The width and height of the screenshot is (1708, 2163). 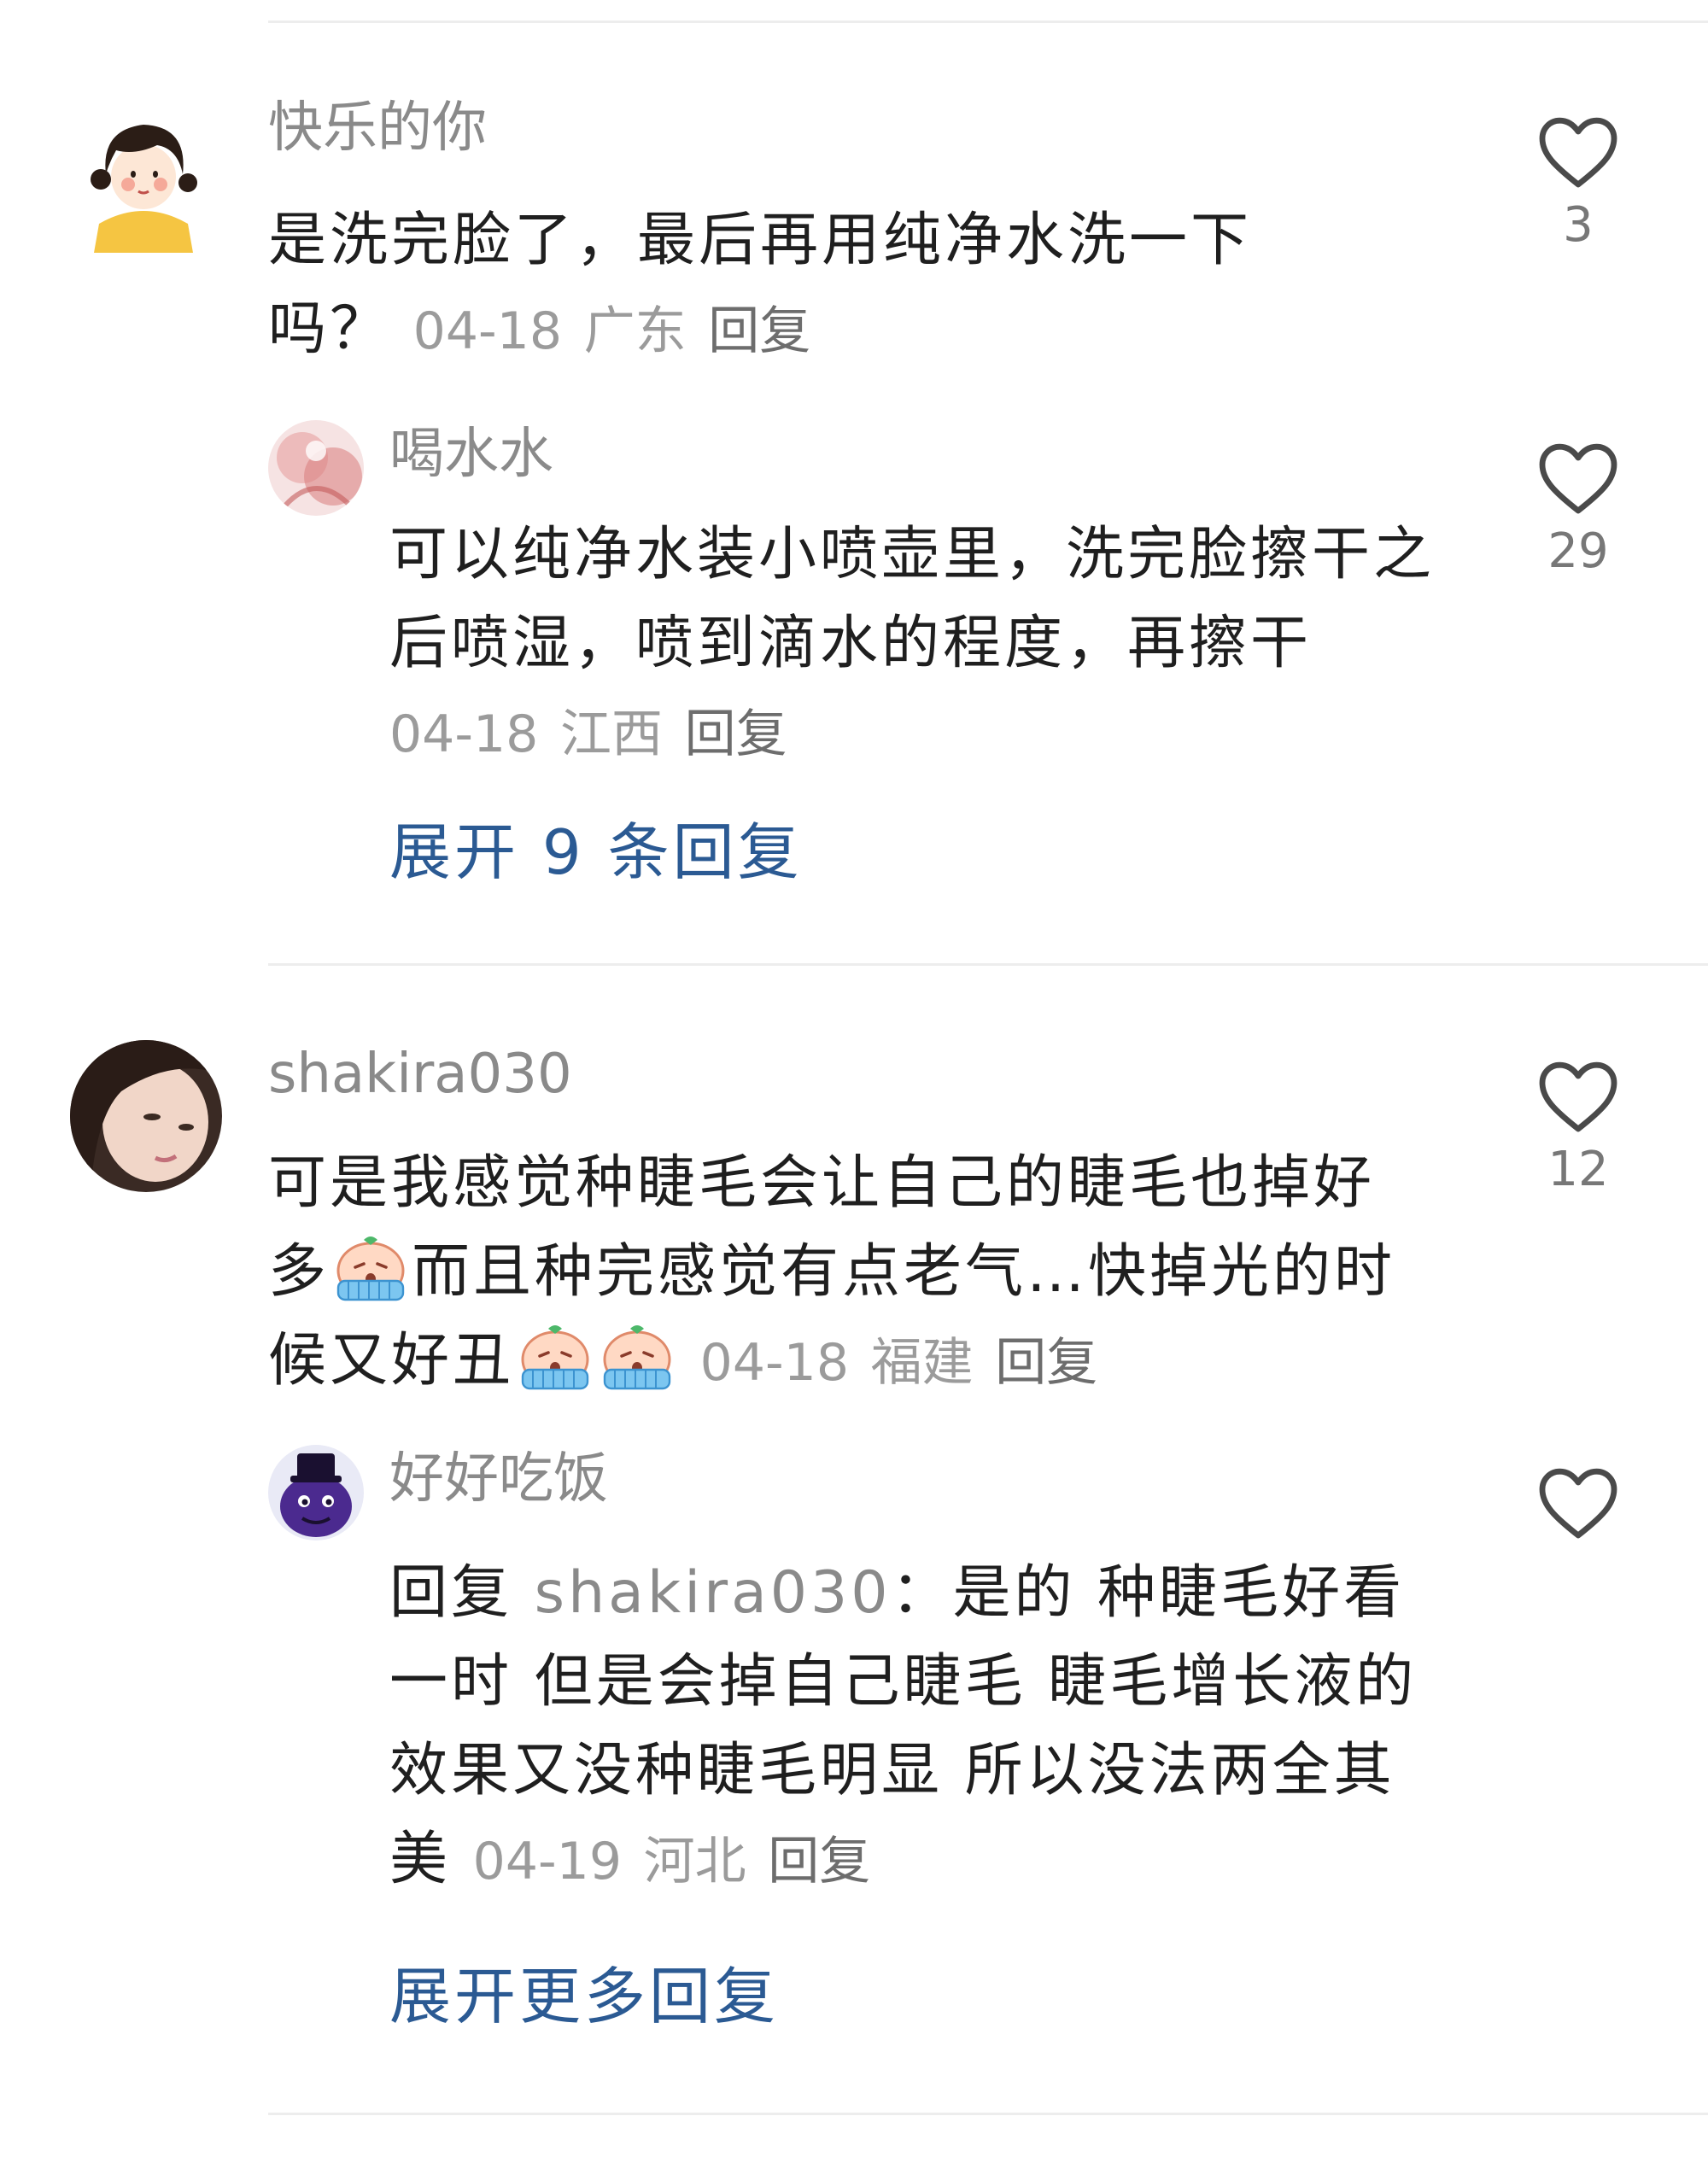 What do you see at coordinates (596, 852) in the screenshot?
I see `expand-replies-button: 展开 9 条回复` at bounding box center [596, 852].